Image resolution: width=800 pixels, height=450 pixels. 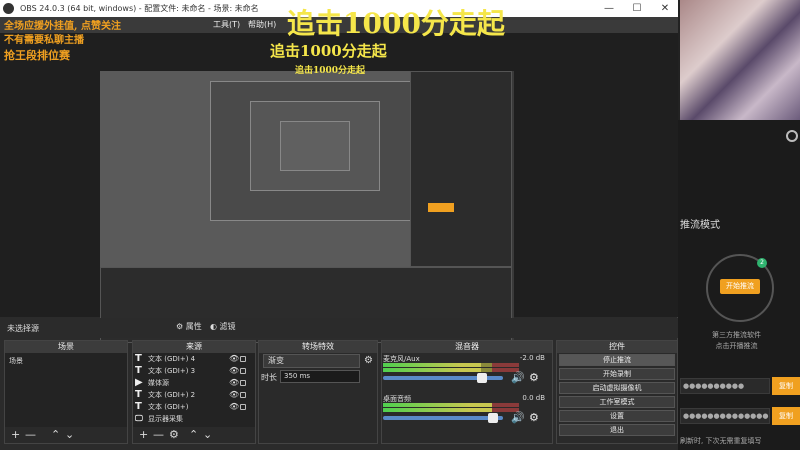 I want to click on mixer-channel-mic: 麦克风/Aux -2.0 dB 🔊 ⚙, so click(x=466, y=371).